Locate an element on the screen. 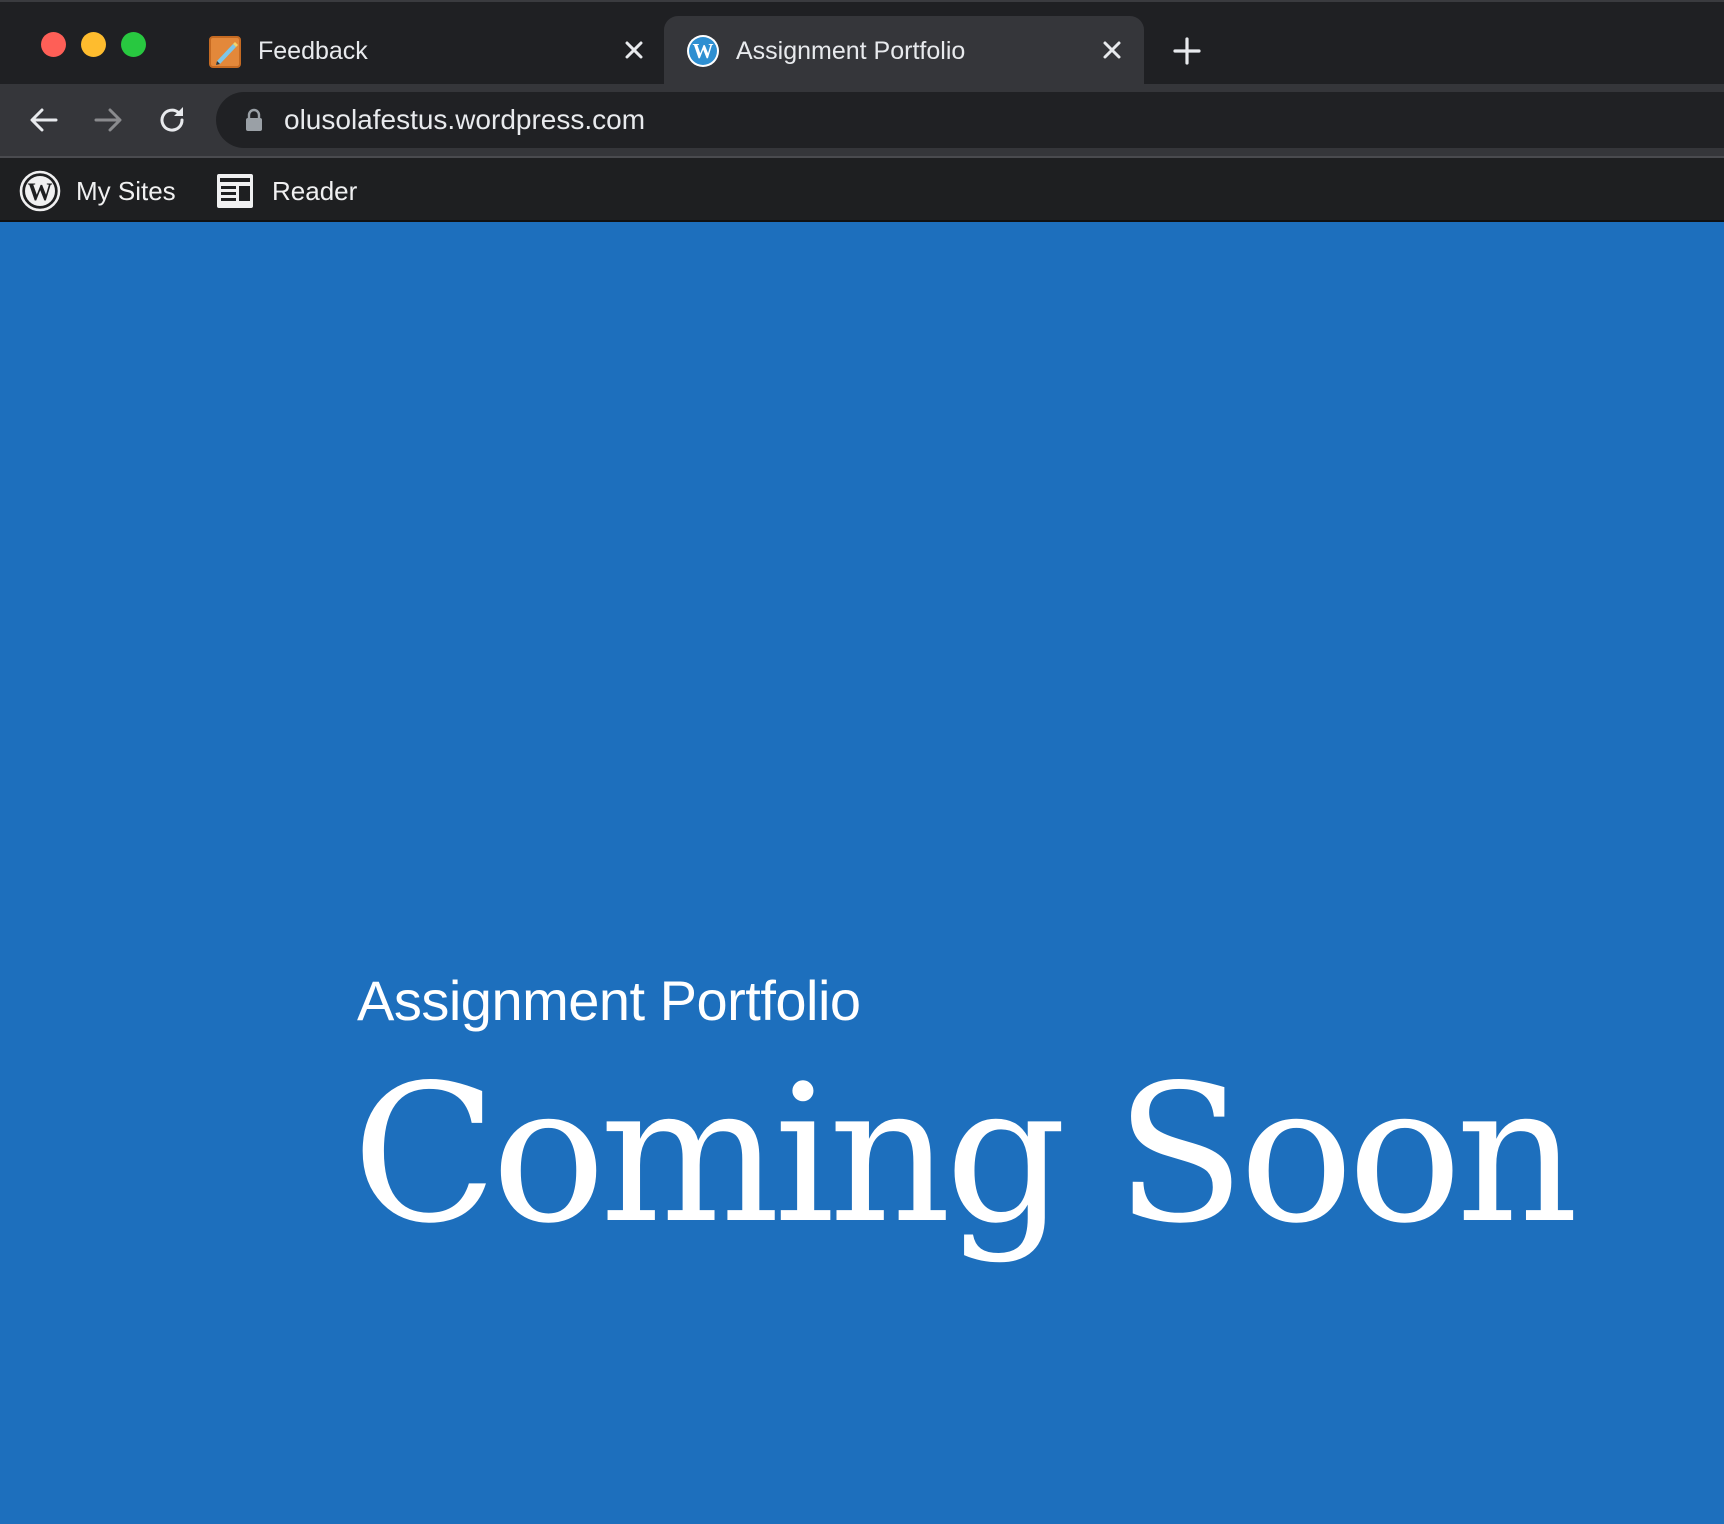 Image resolution: width=1724 pixels, height=1524 pixels. reload-icon is located at coordinates (172, 120).